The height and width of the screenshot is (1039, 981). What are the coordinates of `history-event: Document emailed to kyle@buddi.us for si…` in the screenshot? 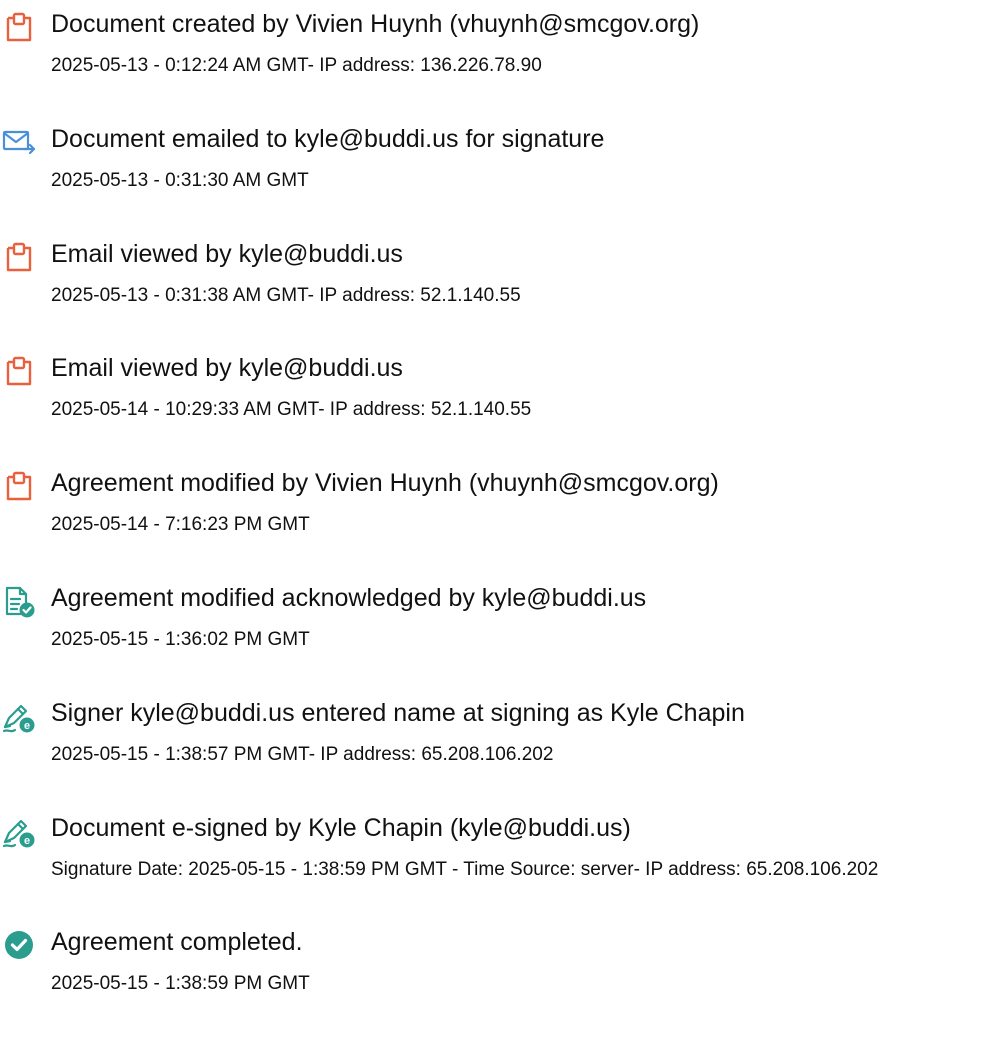 It's located at (490, 178).